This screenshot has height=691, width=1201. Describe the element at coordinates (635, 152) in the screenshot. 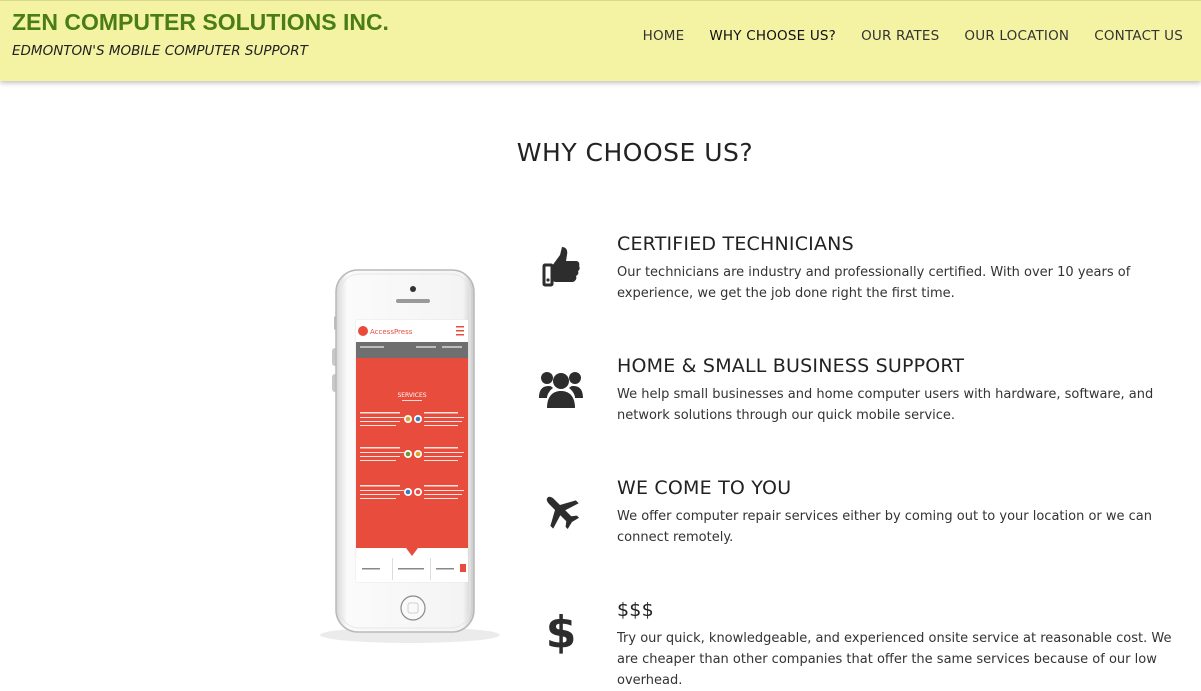

I see `page-title: WHY CHOOSE US?` at that location.